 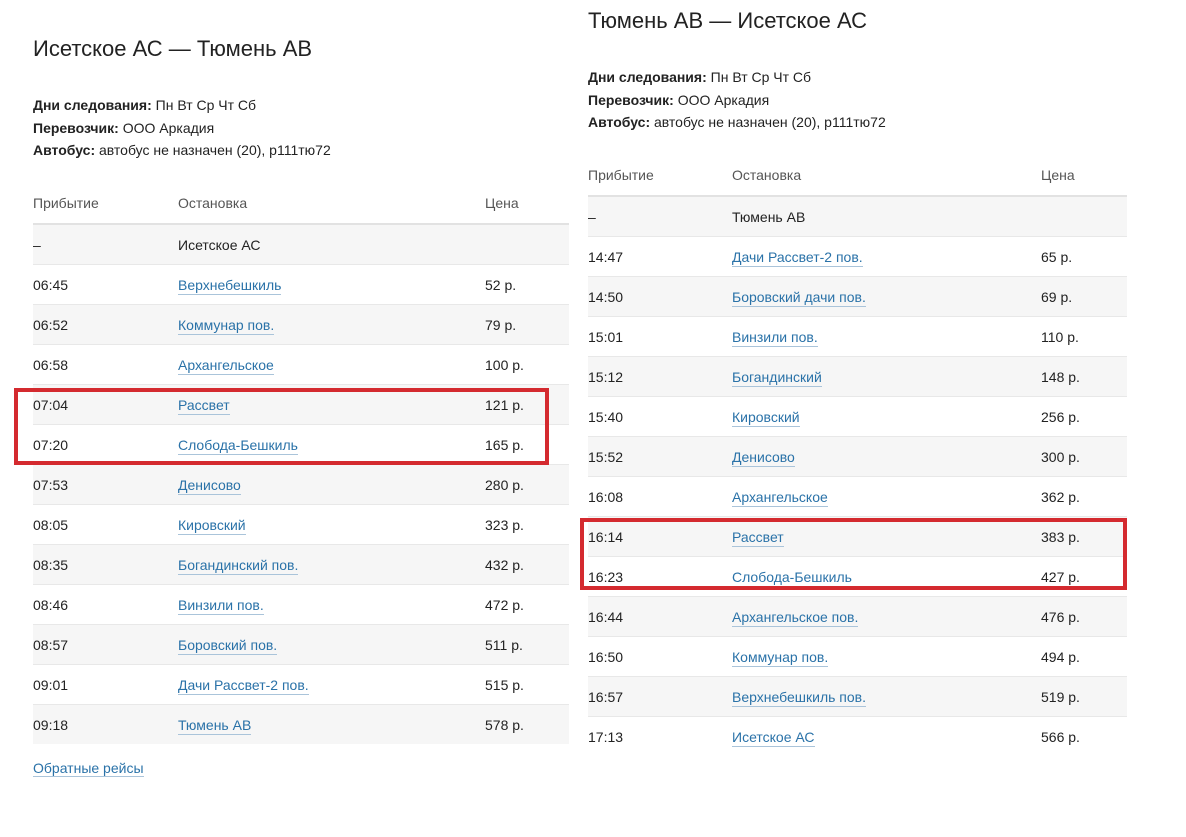 I want to click on stop-cell: Богандинский, so click(x=886, y=376).